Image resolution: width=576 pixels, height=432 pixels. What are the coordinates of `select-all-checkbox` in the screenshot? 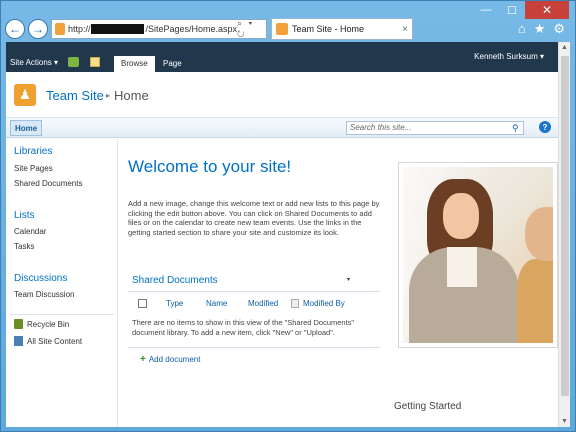 It's located at (142, 303).